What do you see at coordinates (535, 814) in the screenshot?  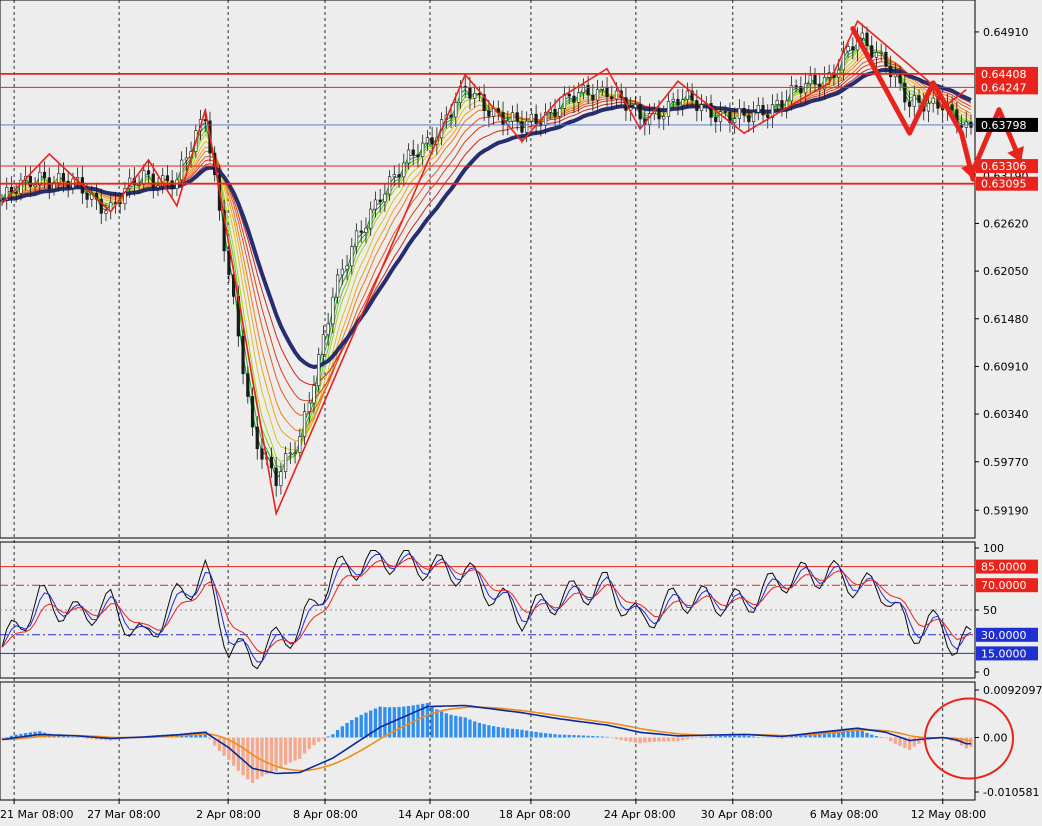 I see `x-tick-label: 18 Apr 08:00` at bounding box center [535, 814].